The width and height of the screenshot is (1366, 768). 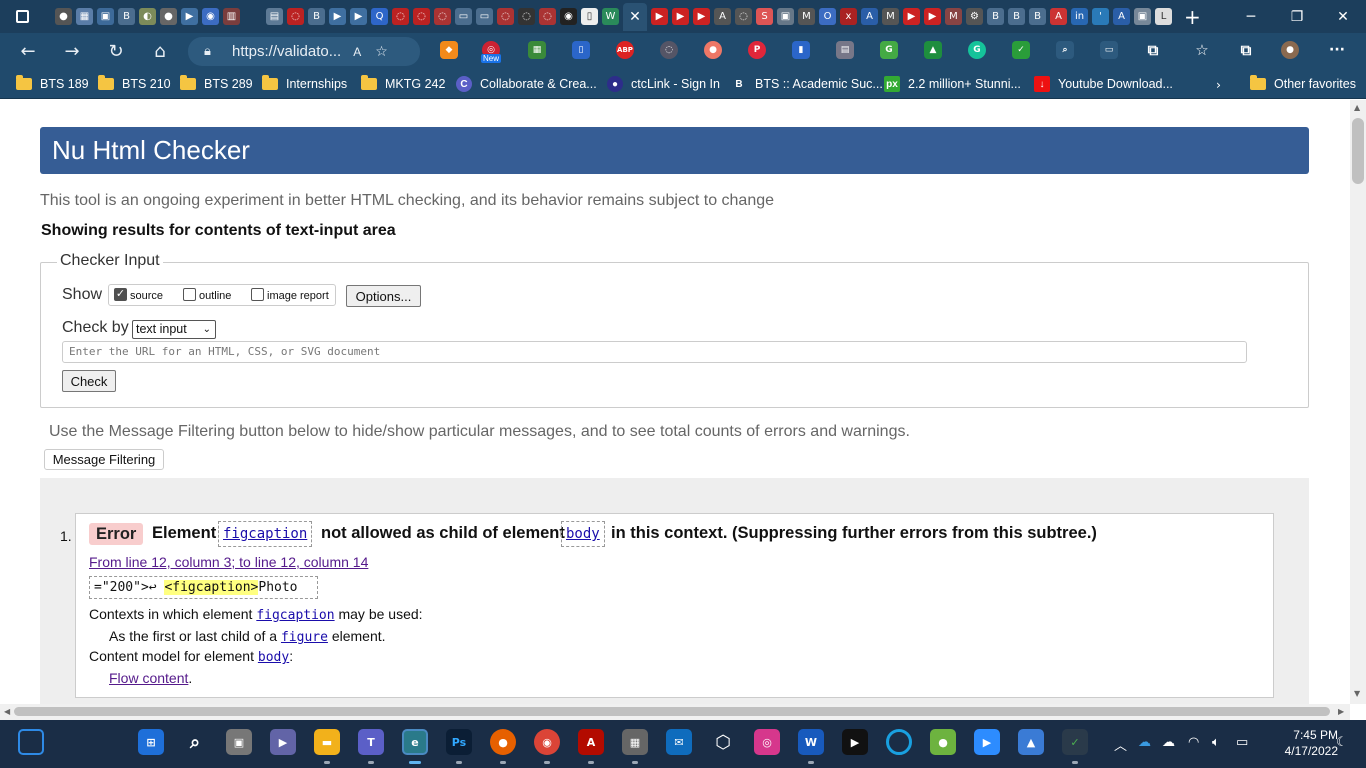 What do you see at coordinates (31, 742) in the screenshot?
I see `desktop-widget-icon` at bounding box center [31, 742].